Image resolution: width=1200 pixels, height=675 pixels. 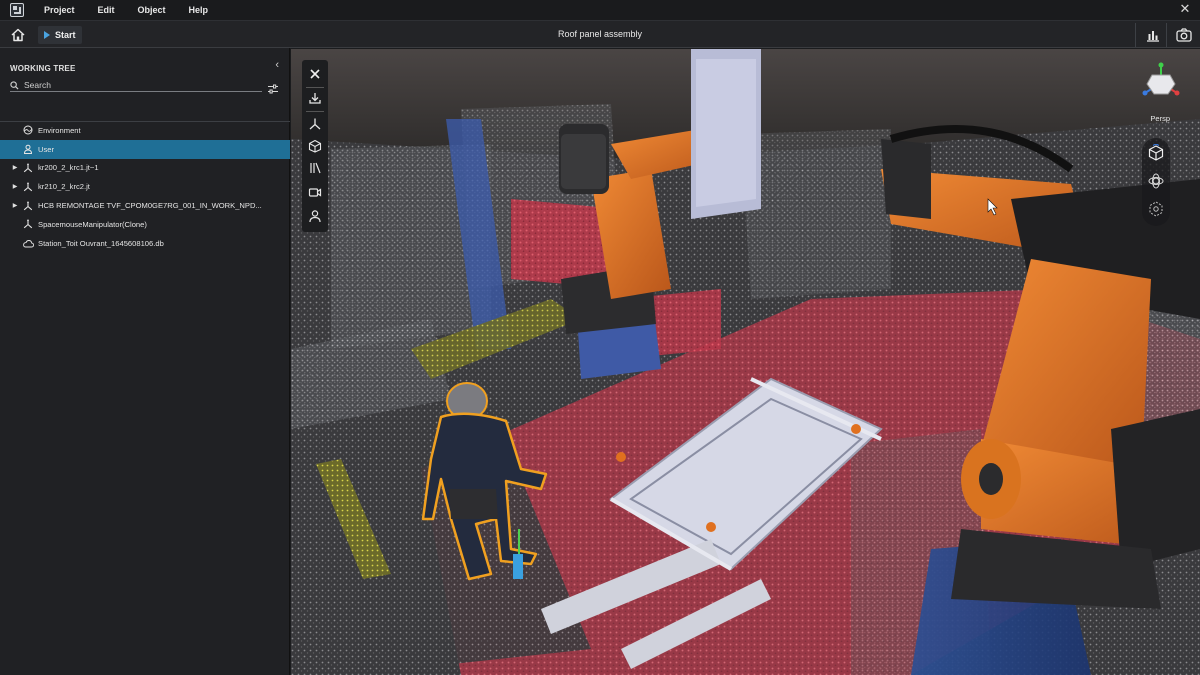 What do you see at coordinates (315, 74) in the screenshot?
I see `close-icon` at bounding box center [315, 74].